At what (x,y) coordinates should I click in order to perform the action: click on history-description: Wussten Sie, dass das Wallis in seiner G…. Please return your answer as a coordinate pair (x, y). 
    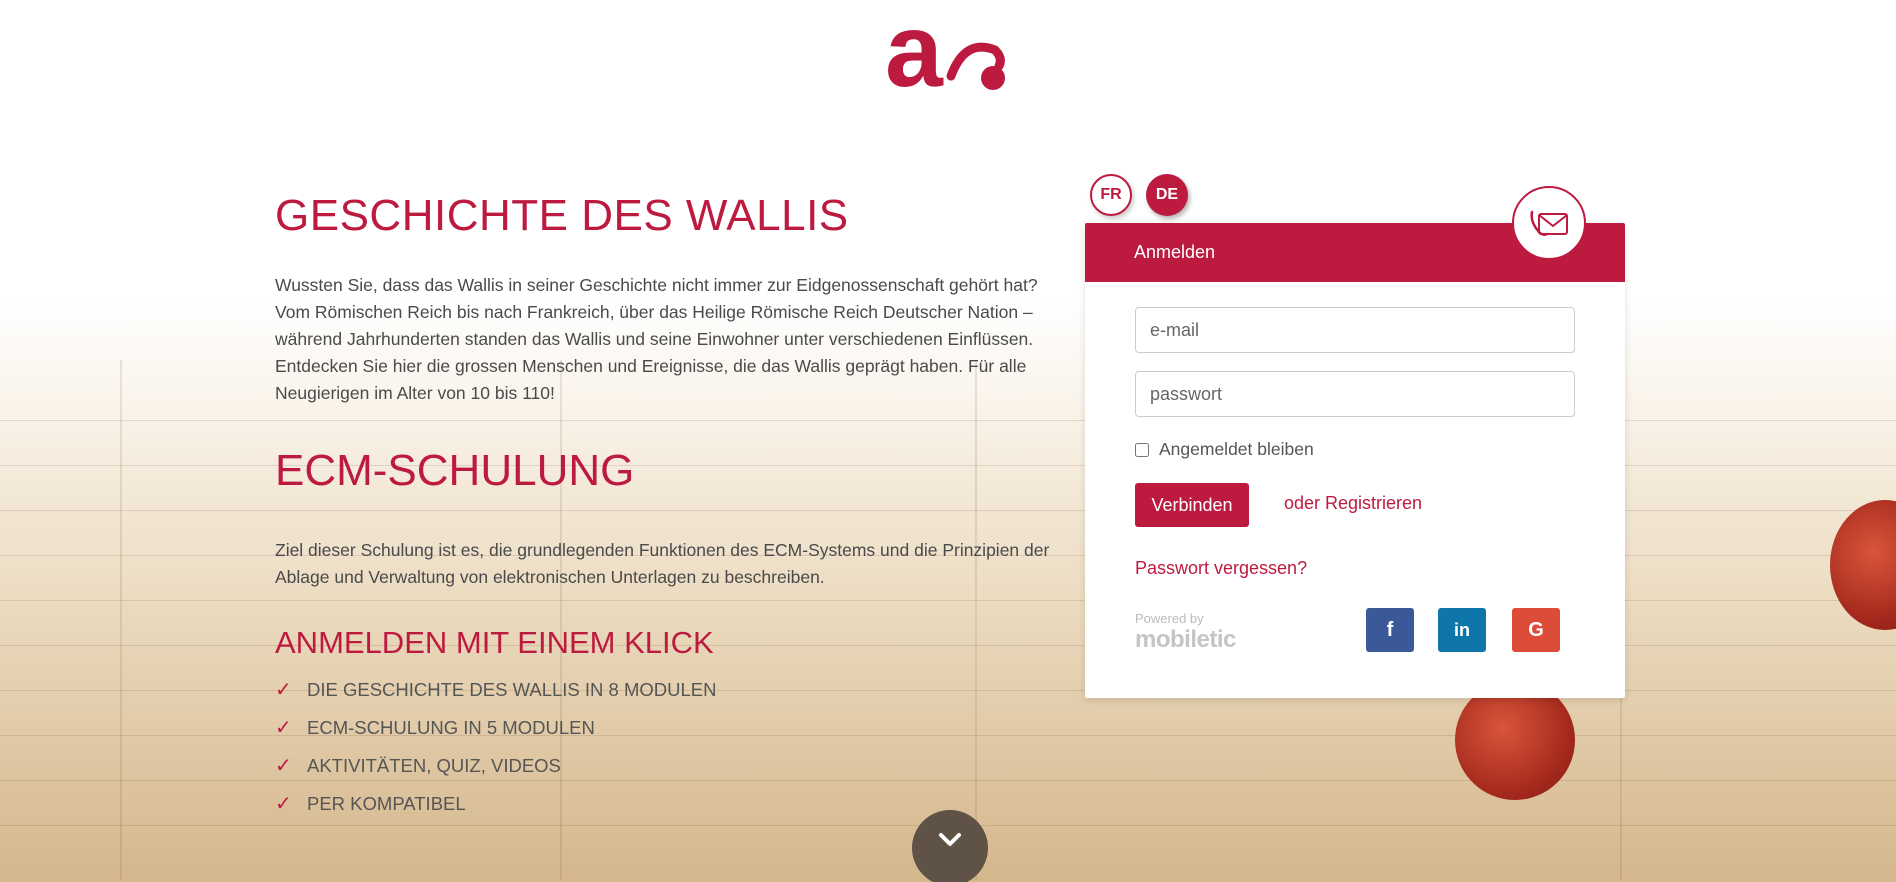
    Looking at the image, I should click on (656, 339).